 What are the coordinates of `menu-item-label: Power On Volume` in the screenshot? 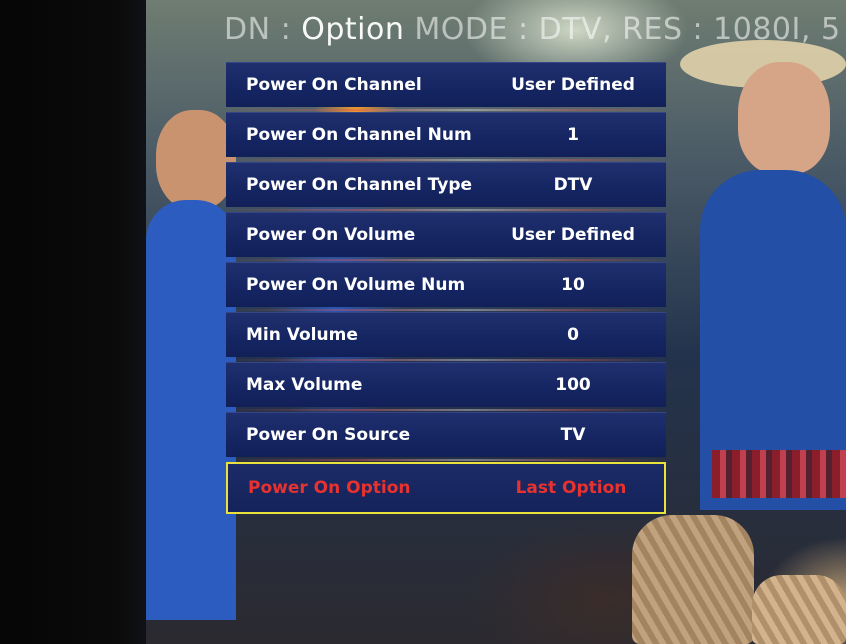 It's located at (331, 235).